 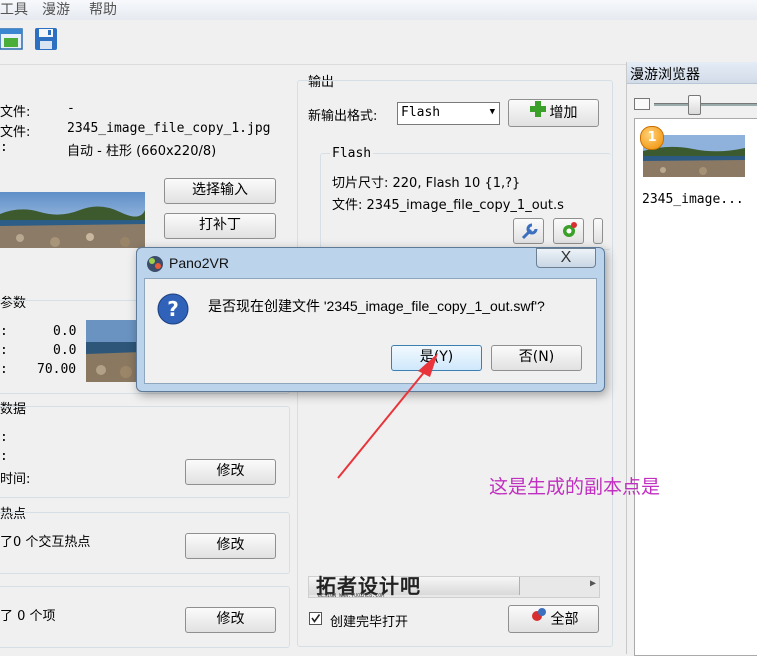 What do you see at coordinates (56, 9) in the screenshot?
I see `menu-tour: 漫游` at bounding box center [56, 9].